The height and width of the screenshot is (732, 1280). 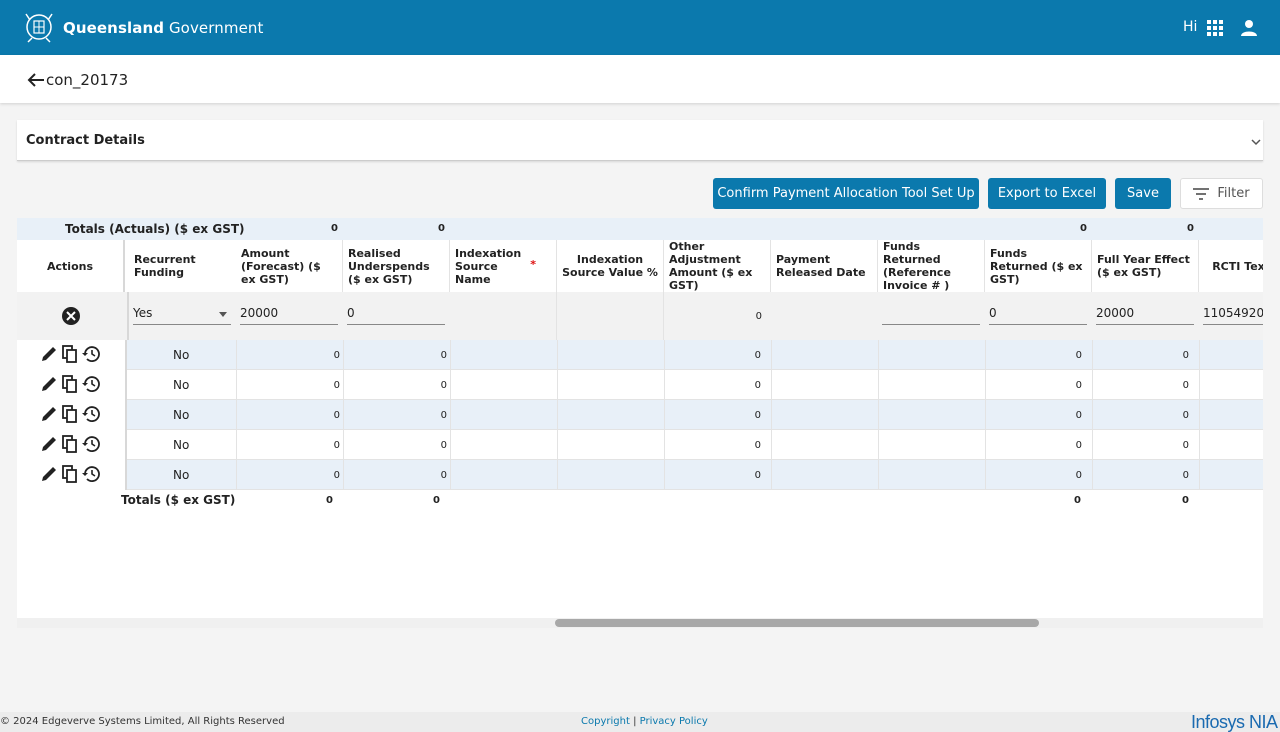 I want to click on cancel-circle-icon, so click(x=71, y=316).